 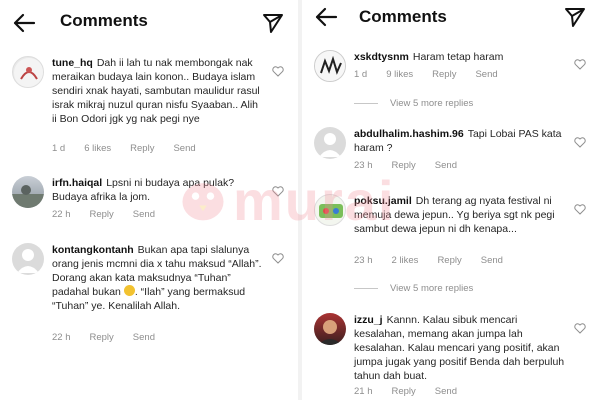 What do you see at coordinates (77, 183) in the screenshot?
I see `comment-username: irfn.haiqal` at bounding box center [77, 183].